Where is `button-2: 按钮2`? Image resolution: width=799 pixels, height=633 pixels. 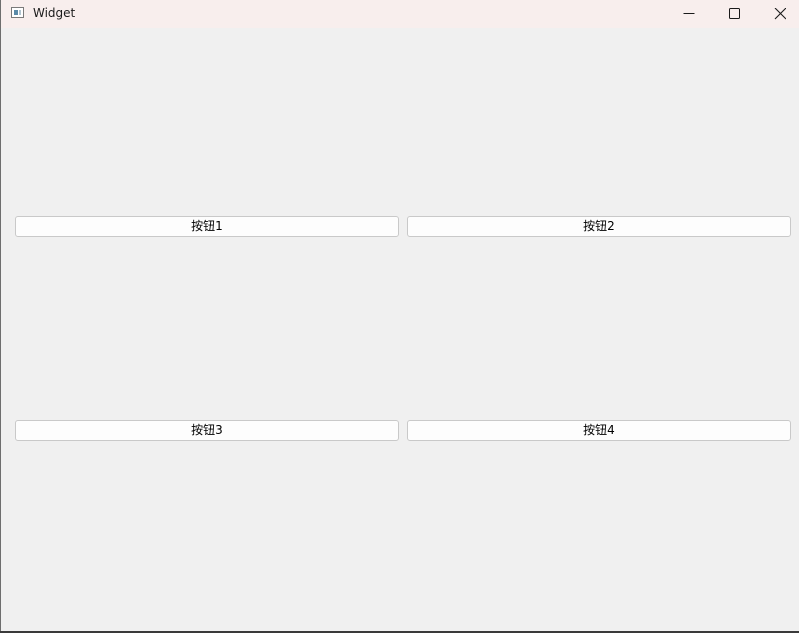
button-2: 按钮2 is located at coordinates (599, 226).